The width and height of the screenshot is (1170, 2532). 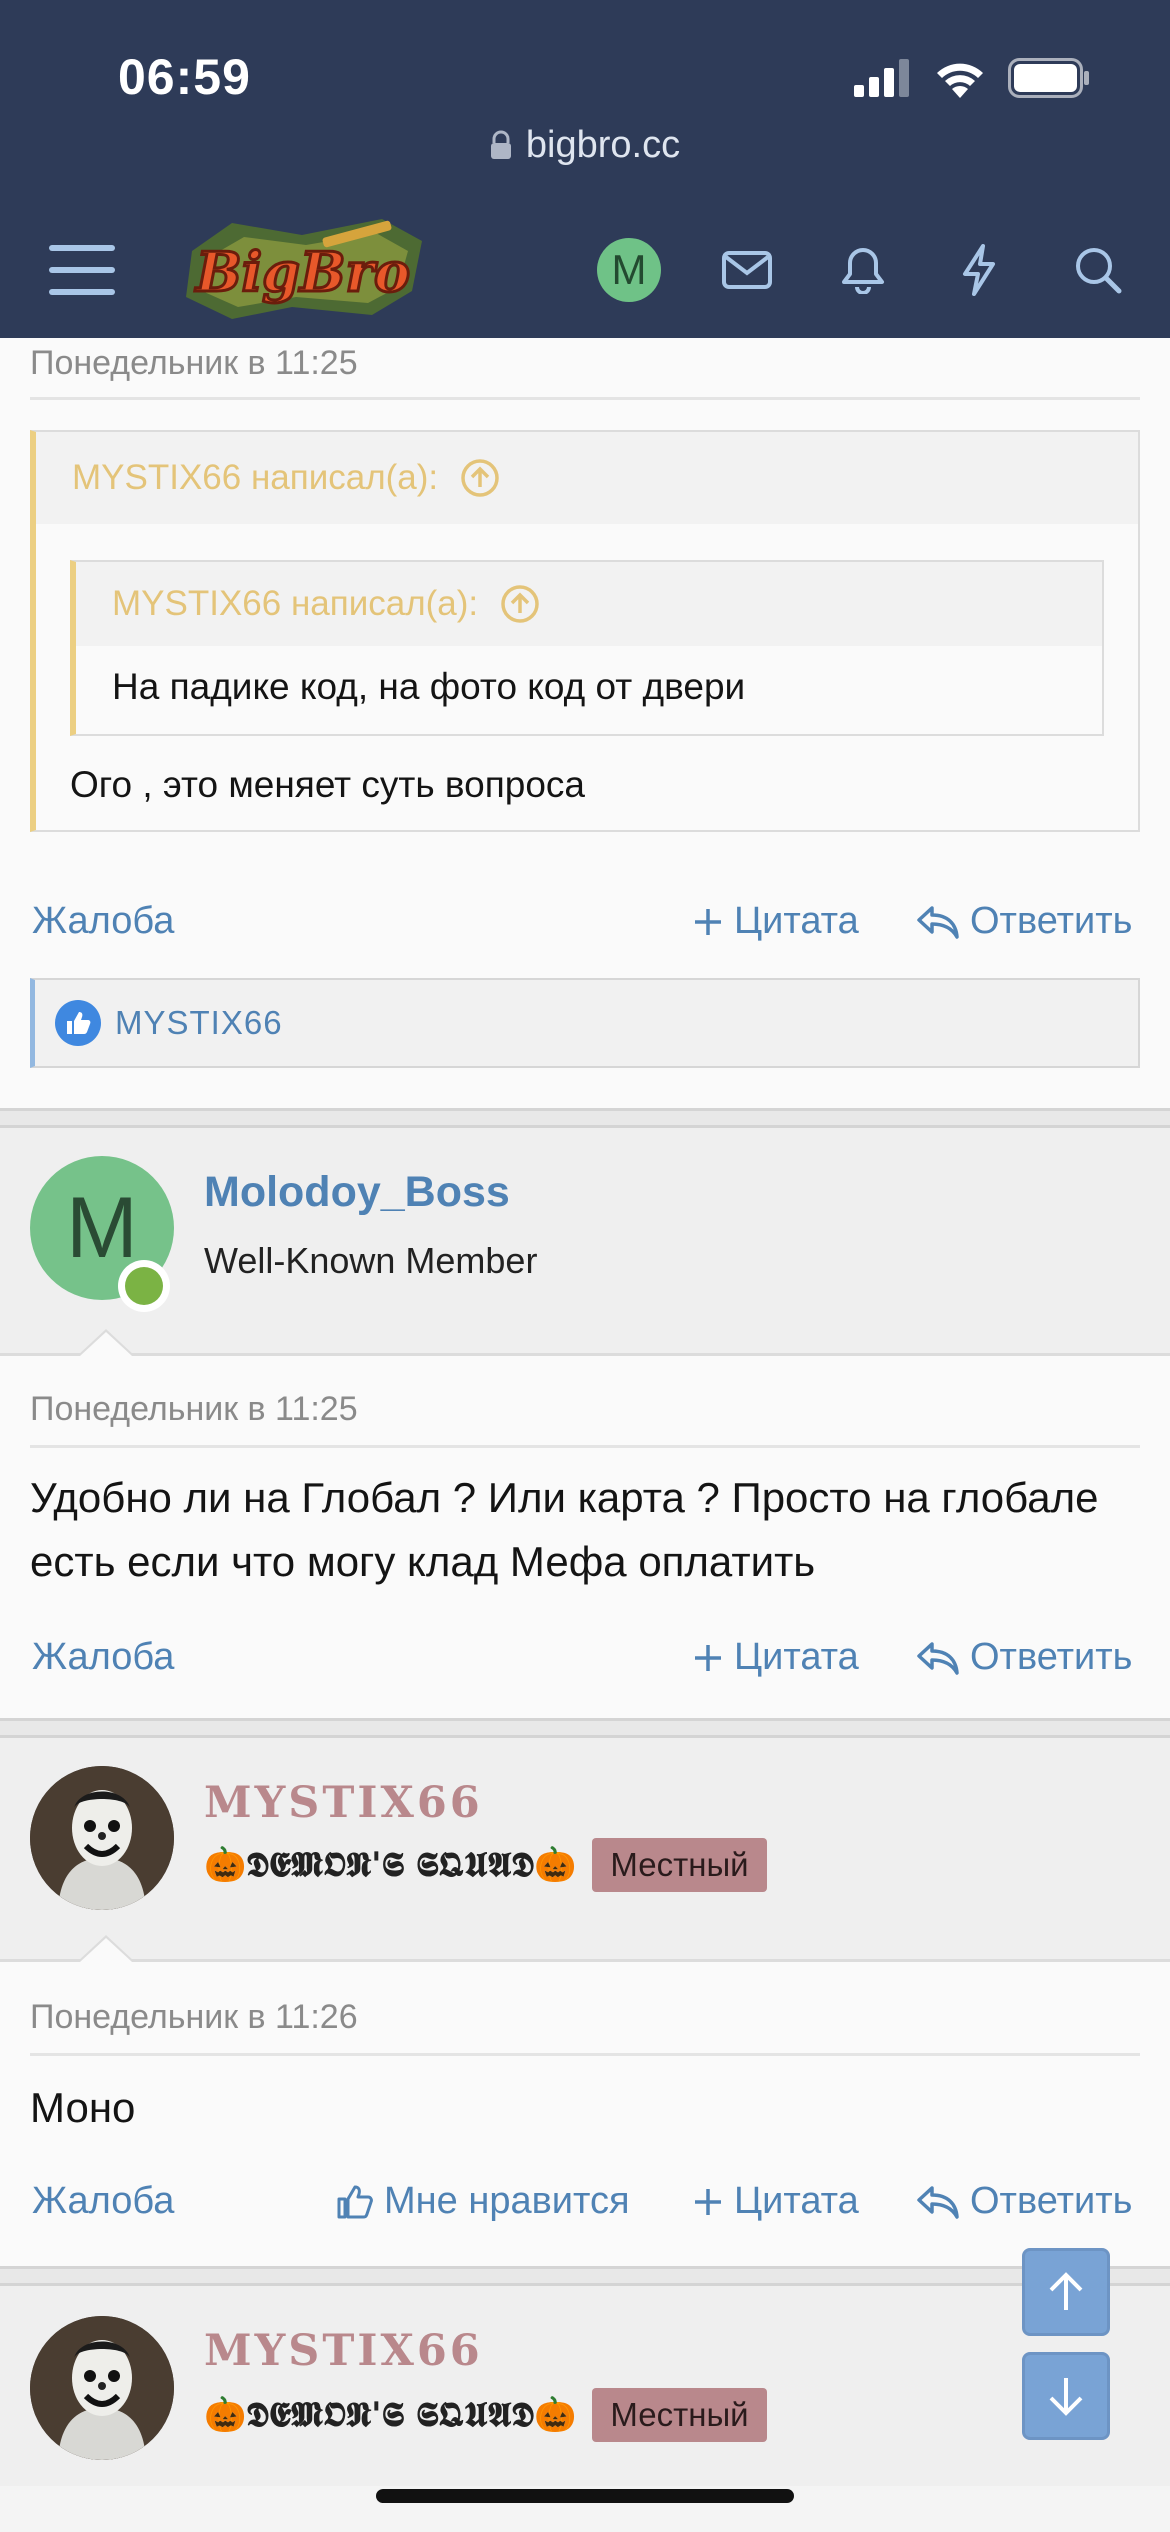 I want to click on online-status-icon, so click(x=144, y=1286).